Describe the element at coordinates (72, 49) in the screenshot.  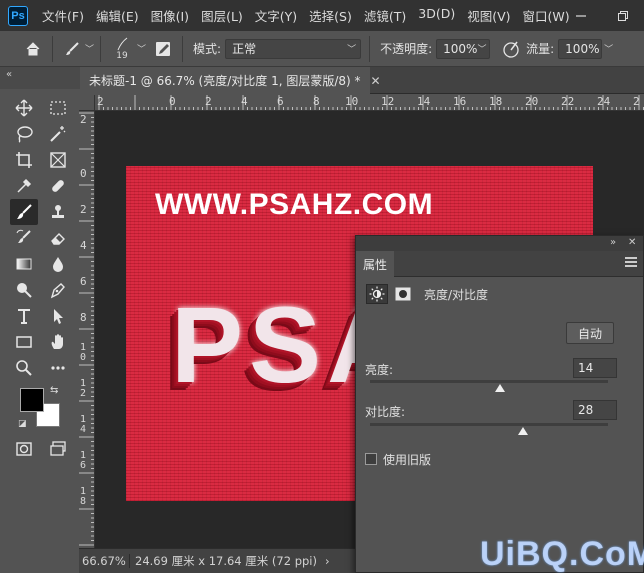
I see `brush-icon` at that location.